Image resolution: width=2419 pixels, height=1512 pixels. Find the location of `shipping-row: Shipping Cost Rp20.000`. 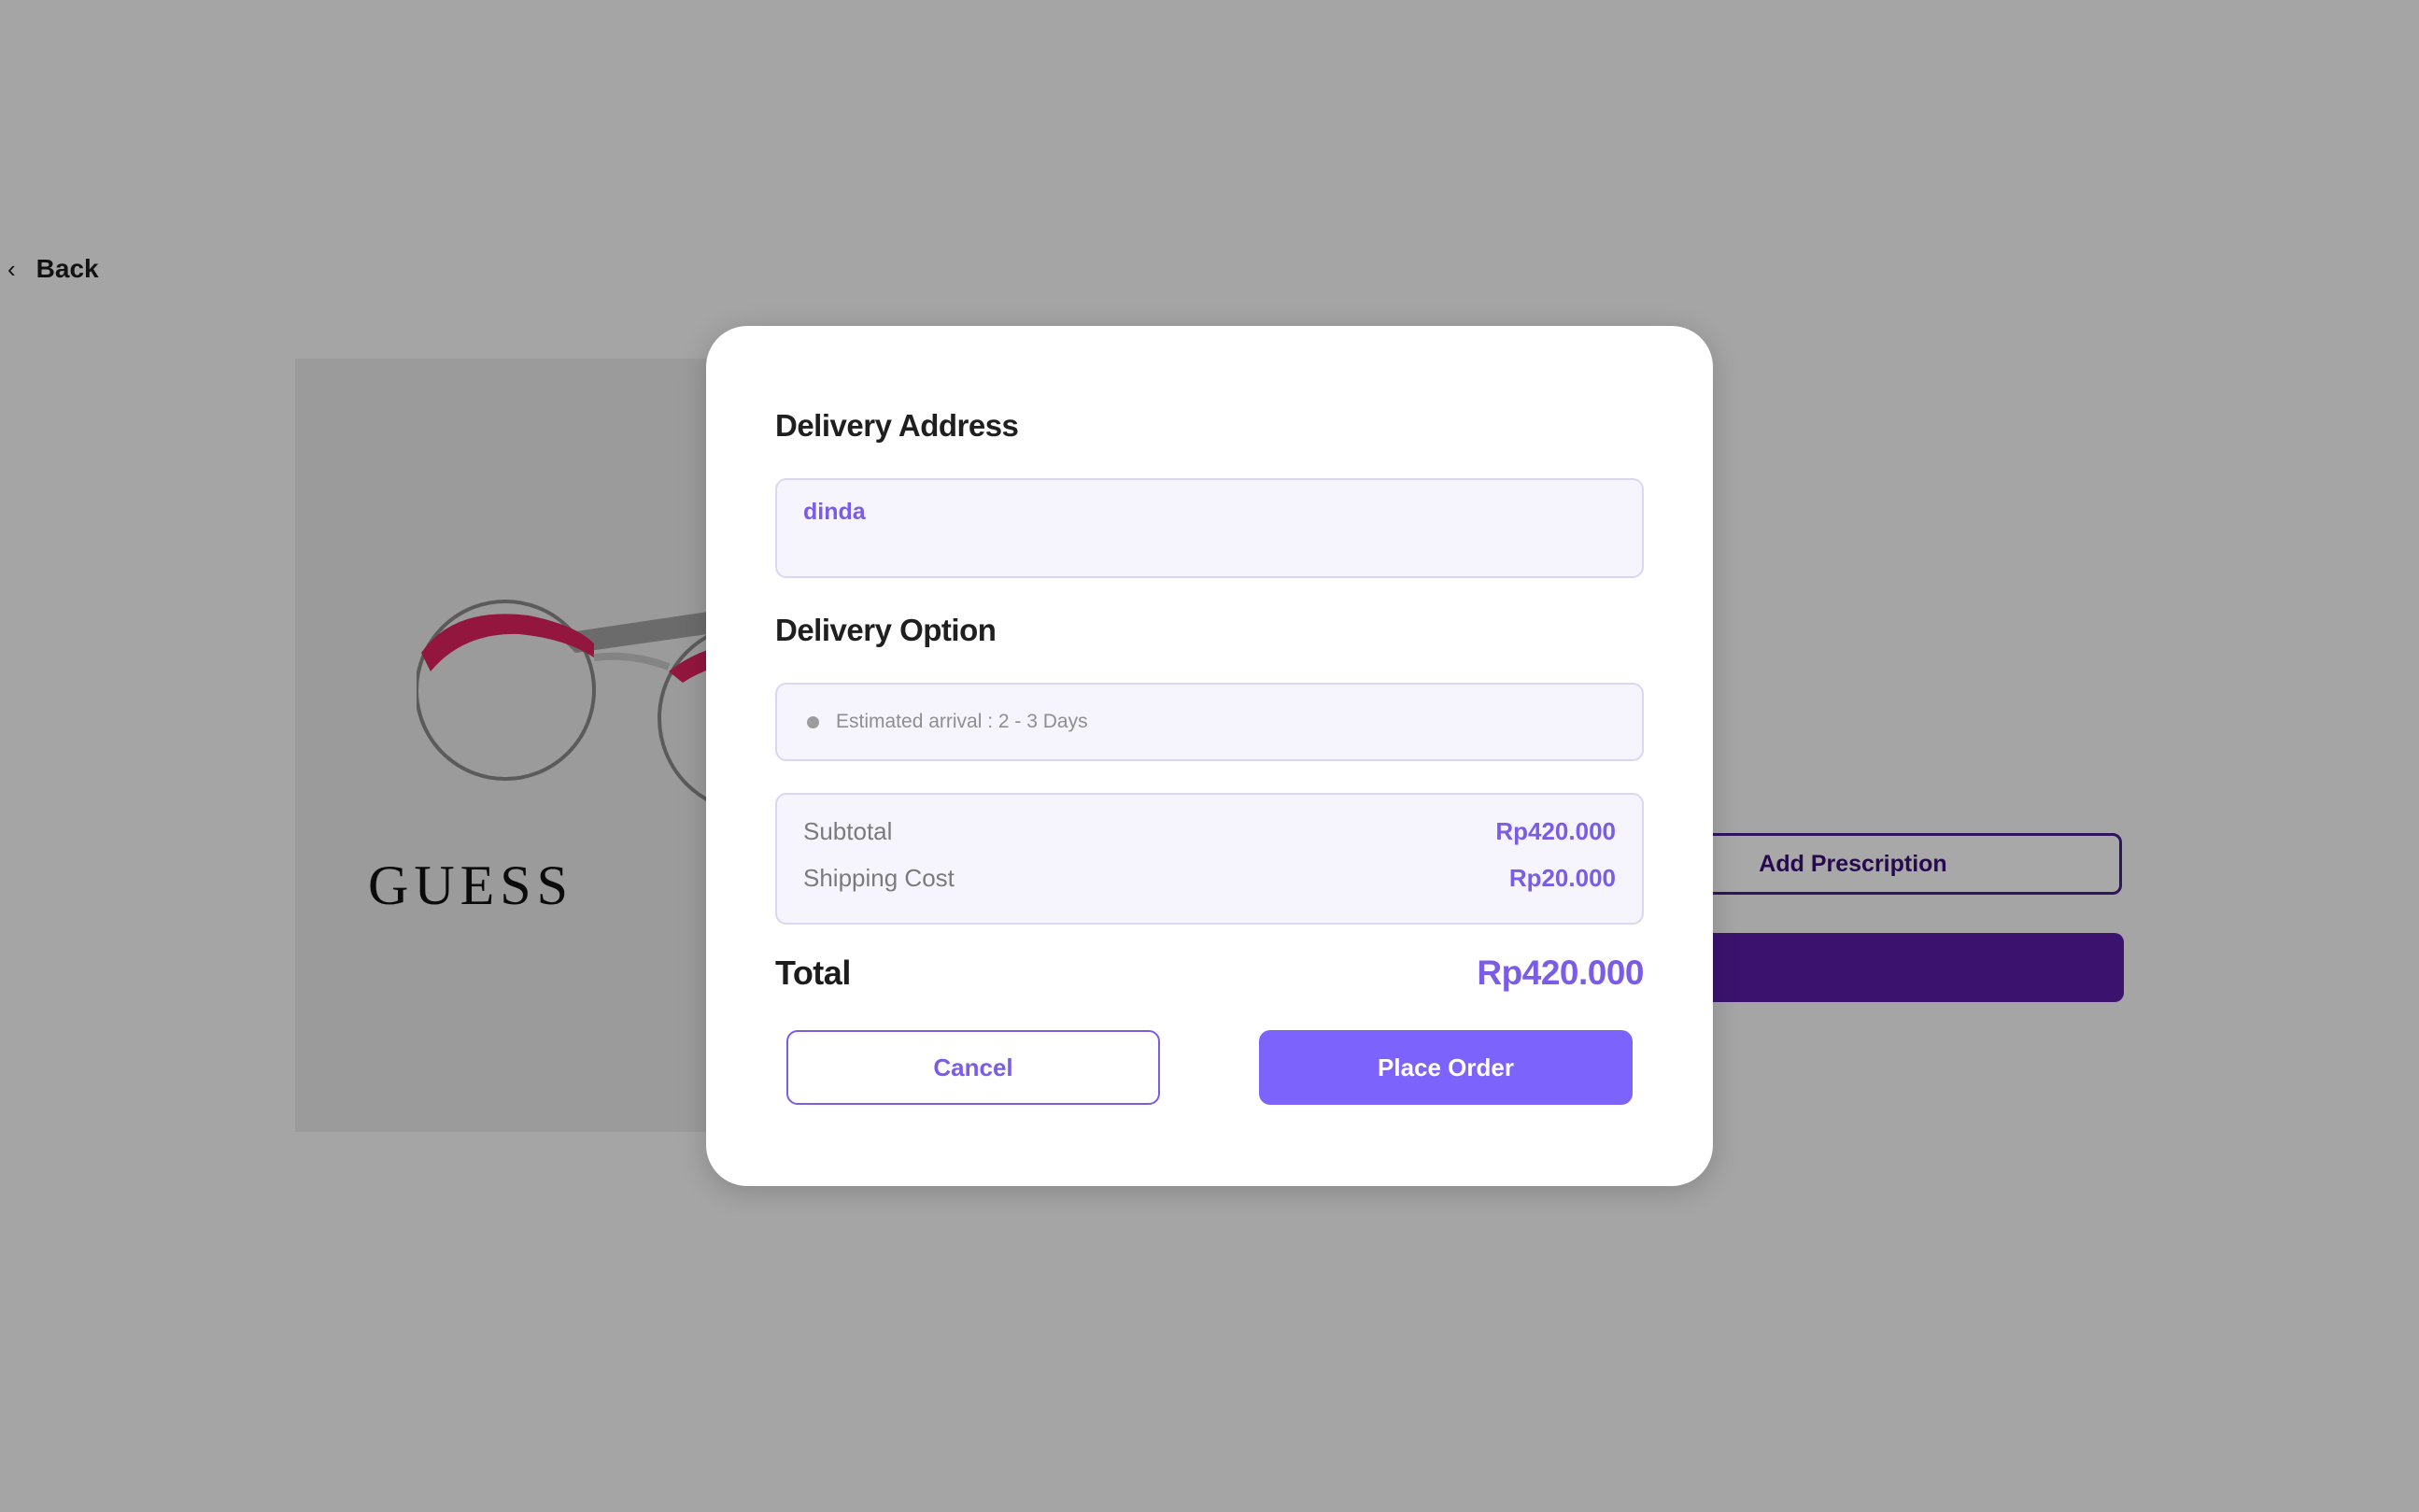

shipping-row: Shipping Cost Rp20.000 is located at coordinates (1209, 878).